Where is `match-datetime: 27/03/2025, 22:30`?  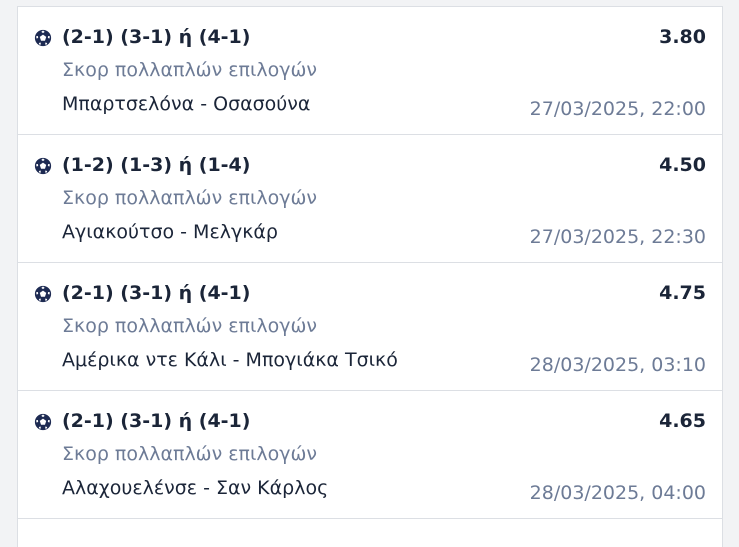 match-datetime: 27/03/2025, 22:30 is located at coordinates (617, 237).